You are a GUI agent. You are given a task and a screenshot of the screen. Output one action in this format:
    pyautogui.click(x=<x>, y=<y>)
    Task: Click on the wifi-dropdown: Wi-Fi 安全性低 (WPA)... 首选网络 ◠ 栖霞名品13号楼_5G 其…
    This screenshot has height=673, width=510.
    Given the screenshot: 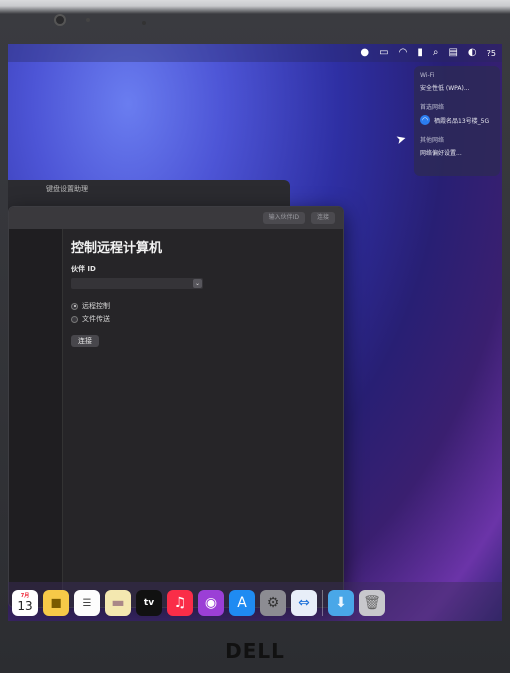 What is the action you would take?
    pyautogui.click(x=457, y=121)
    